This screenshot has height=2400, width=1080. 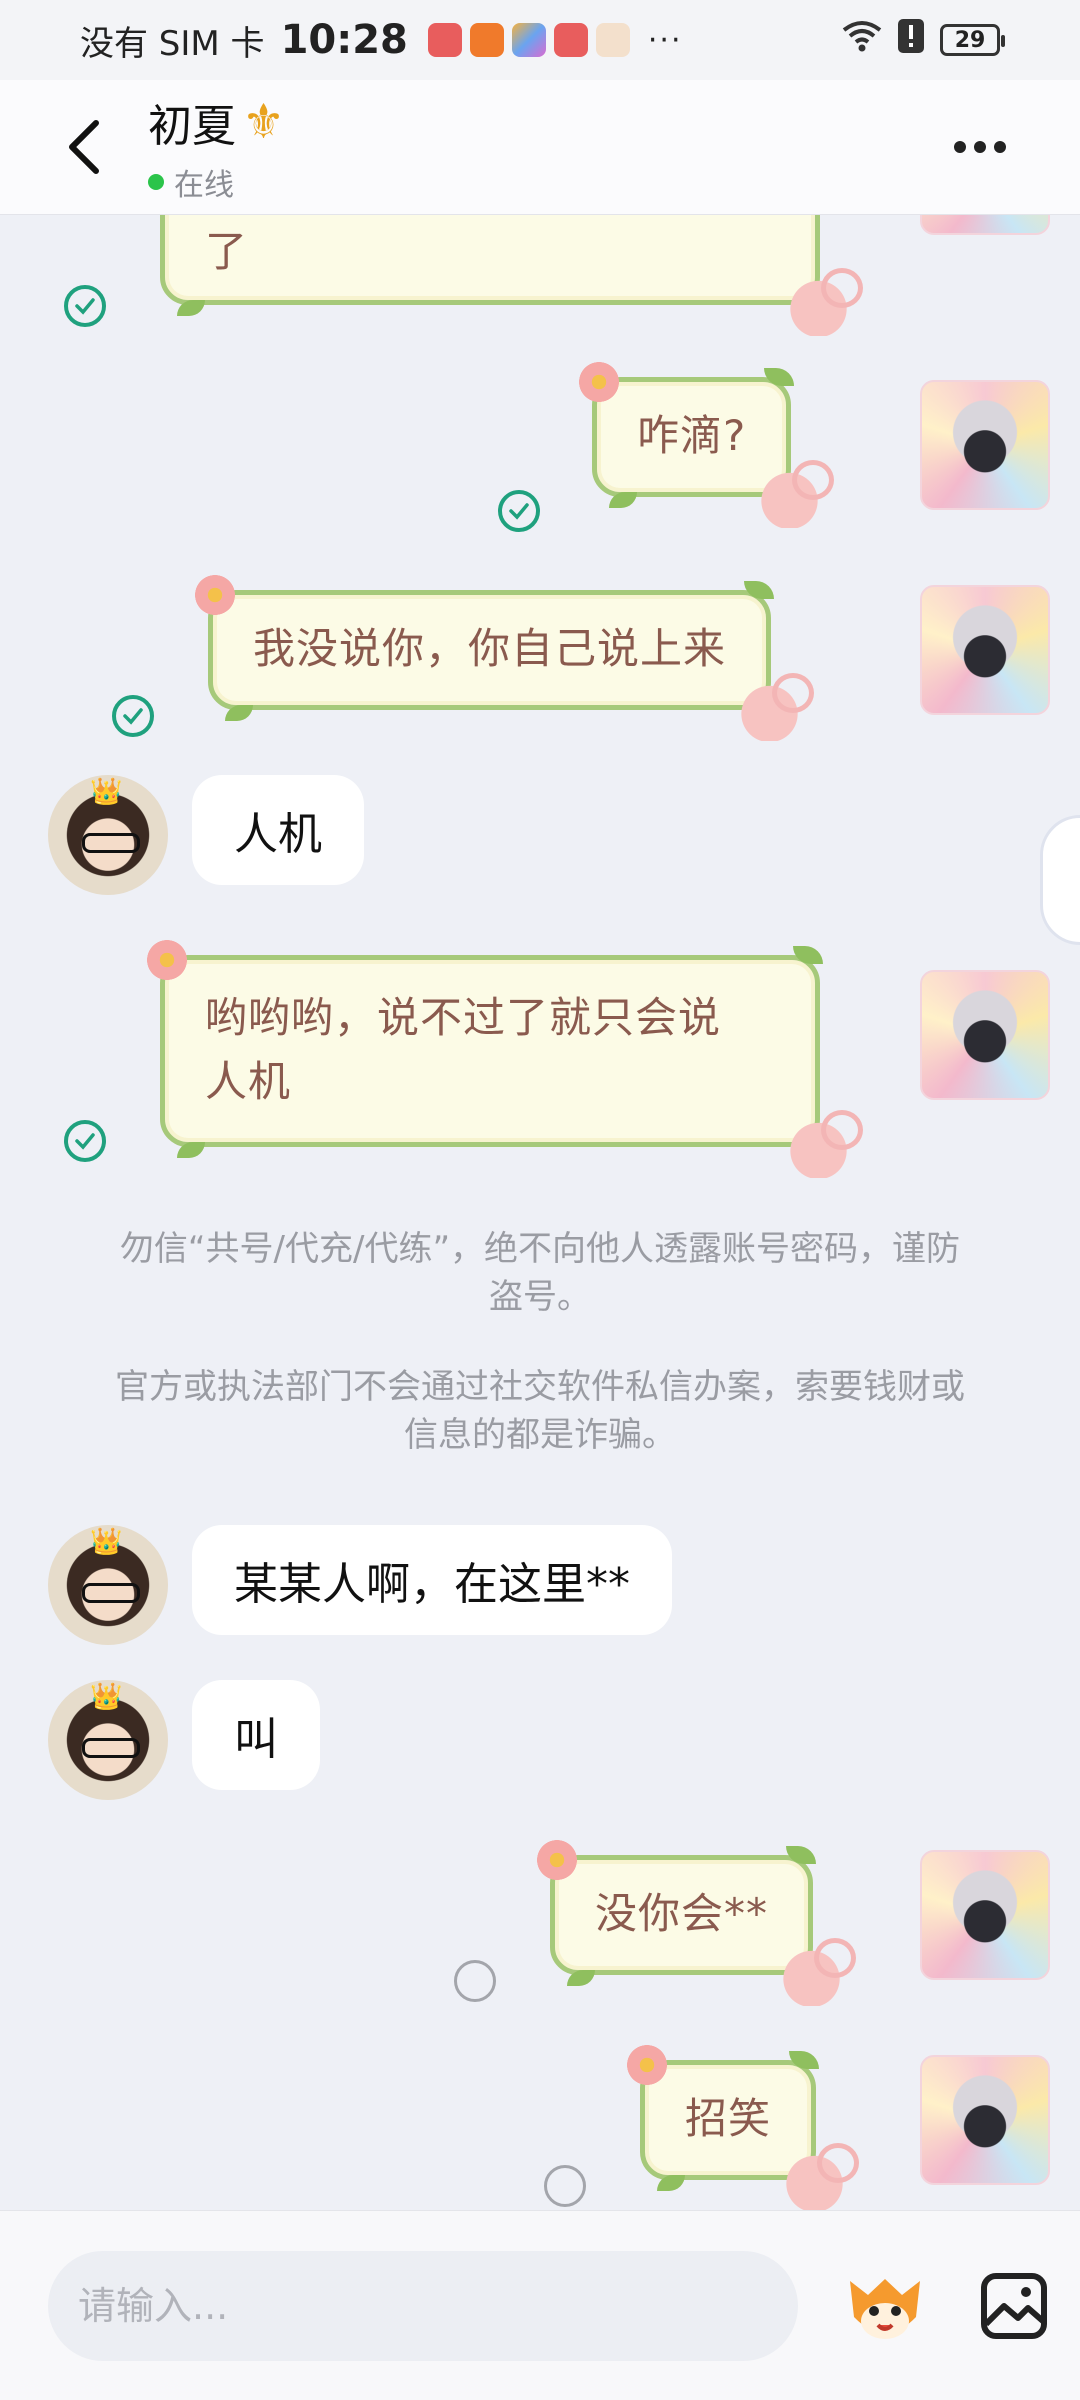 What do you see at coordinates (728, 2118) in the screenshot?
I see `message-text: 招笑` at bounding box center [728, 2118].